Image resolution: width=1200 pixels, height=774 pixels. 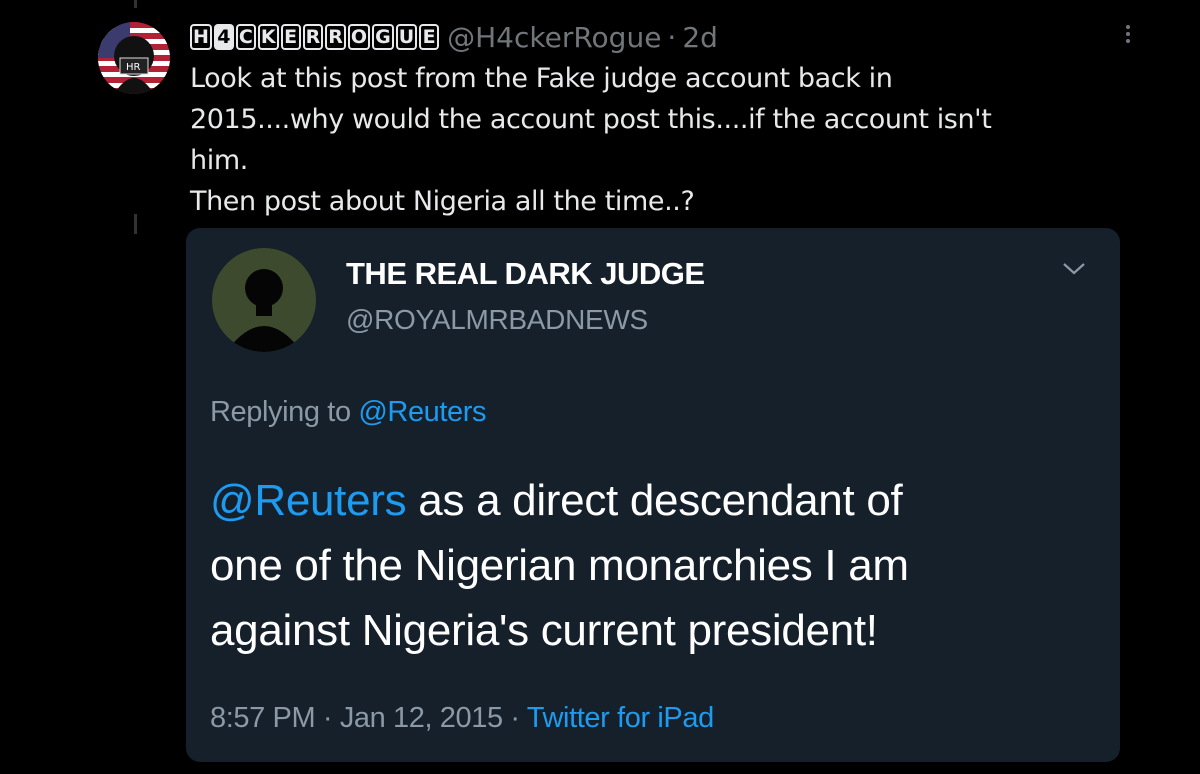 I want to click on replying-handle: @Reuters, so click(x=422, y=412).